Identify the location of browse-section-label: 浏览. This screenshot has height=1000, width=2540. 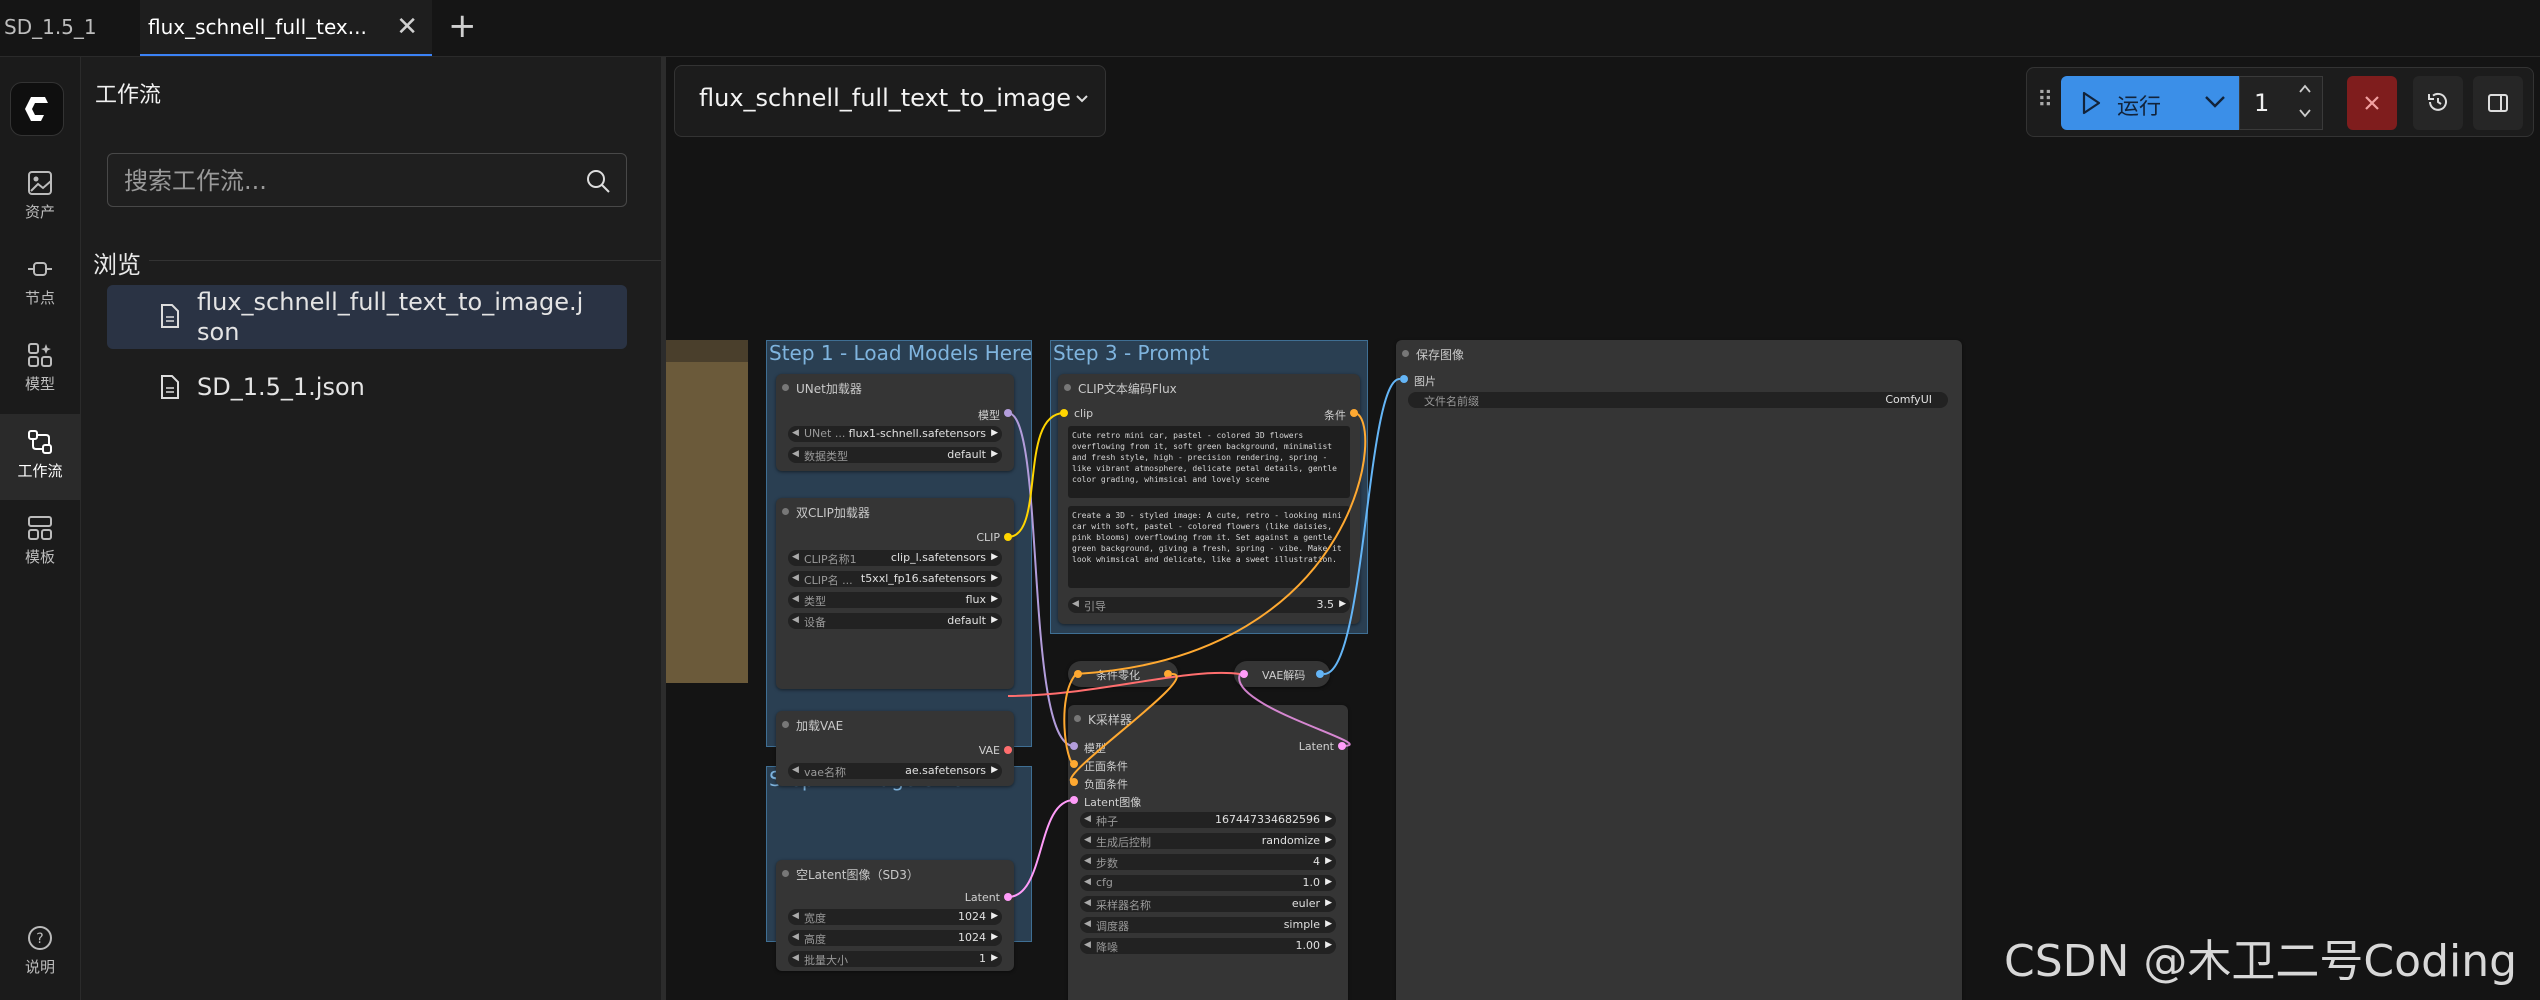
(117, 265).